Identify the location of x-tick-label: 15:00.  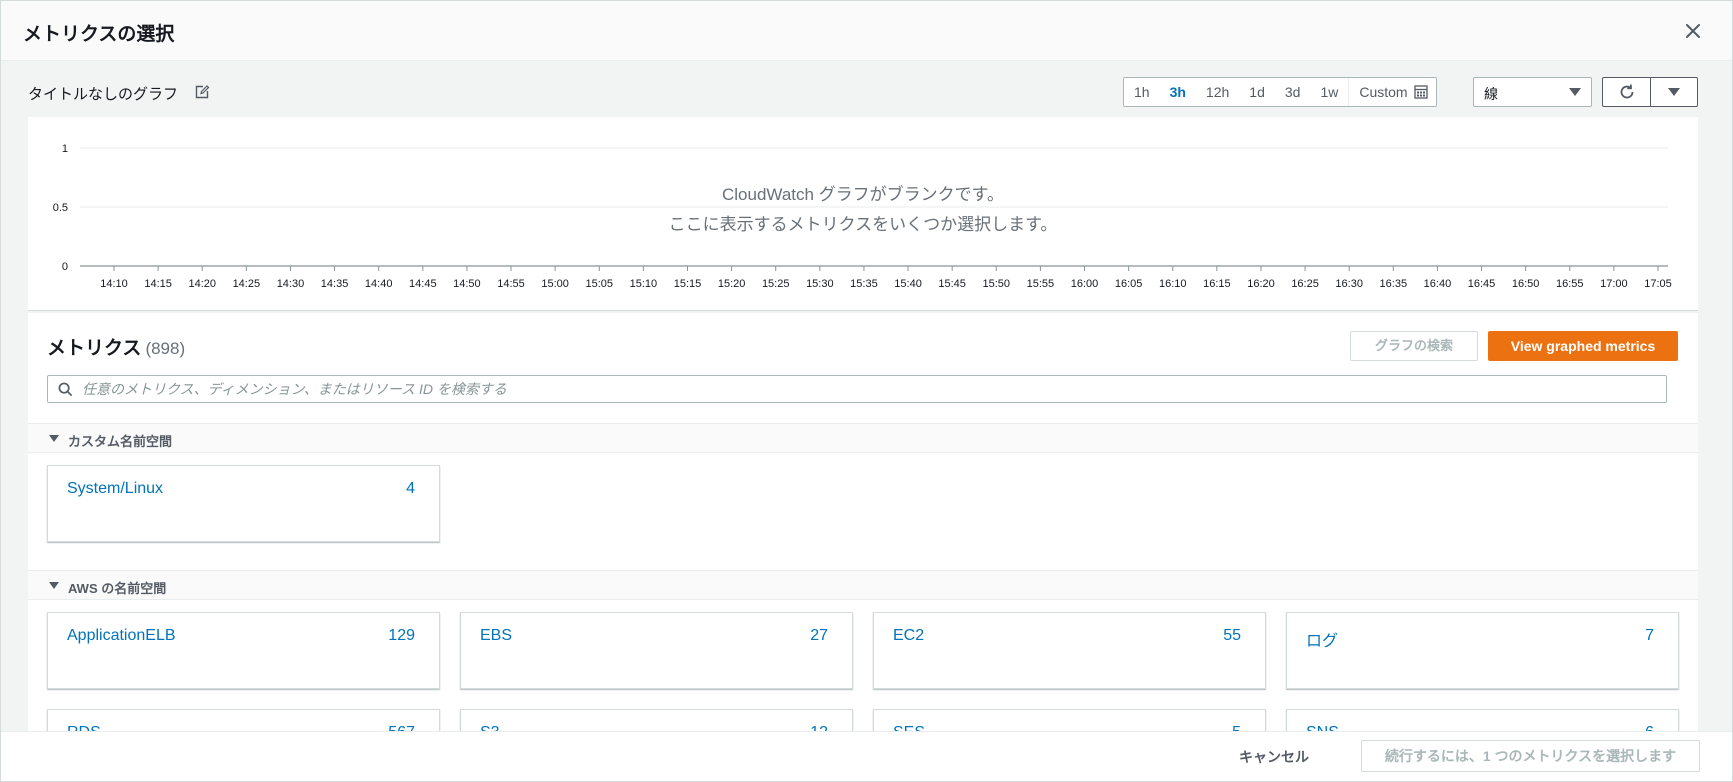
(555, 284).